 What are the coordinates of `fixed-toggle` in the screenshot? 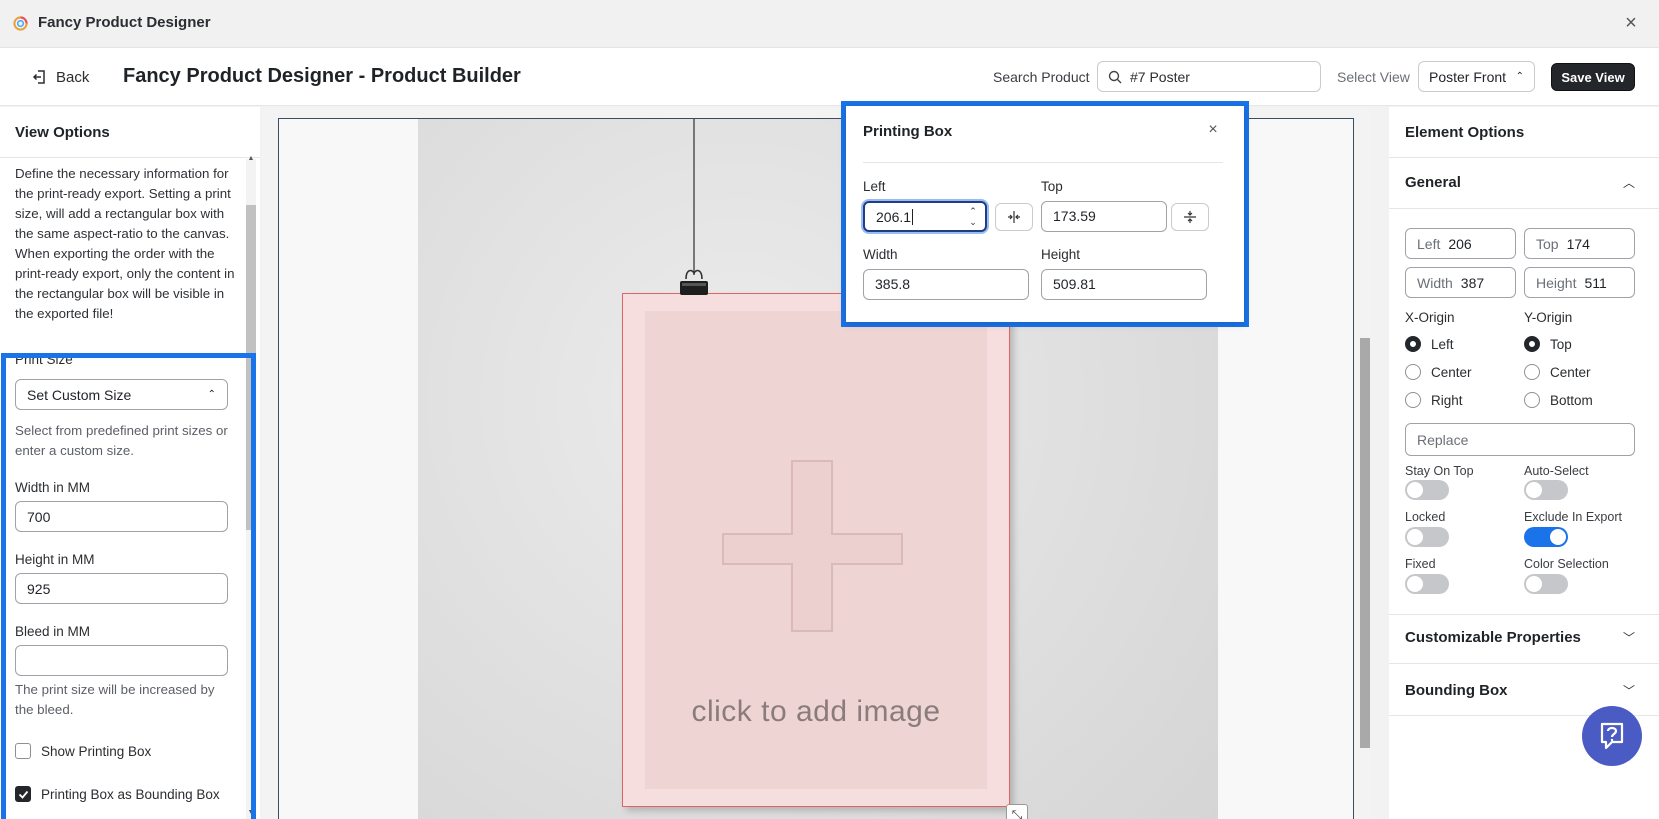 It's located at (1427, 584).